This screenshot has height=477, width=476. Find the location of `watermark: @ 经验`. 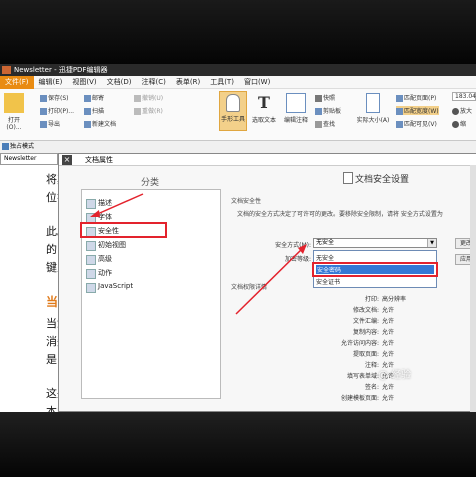

watermark: @ 经验 is located at coordinates (395, 375).